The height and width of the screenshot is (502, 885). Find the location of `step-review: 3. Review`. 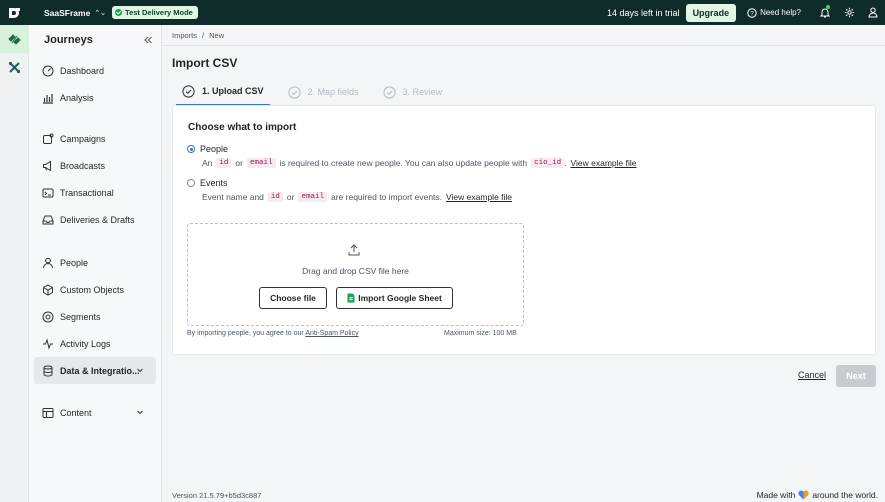

step-review: 3. Review is located at coordinates (413, 92).